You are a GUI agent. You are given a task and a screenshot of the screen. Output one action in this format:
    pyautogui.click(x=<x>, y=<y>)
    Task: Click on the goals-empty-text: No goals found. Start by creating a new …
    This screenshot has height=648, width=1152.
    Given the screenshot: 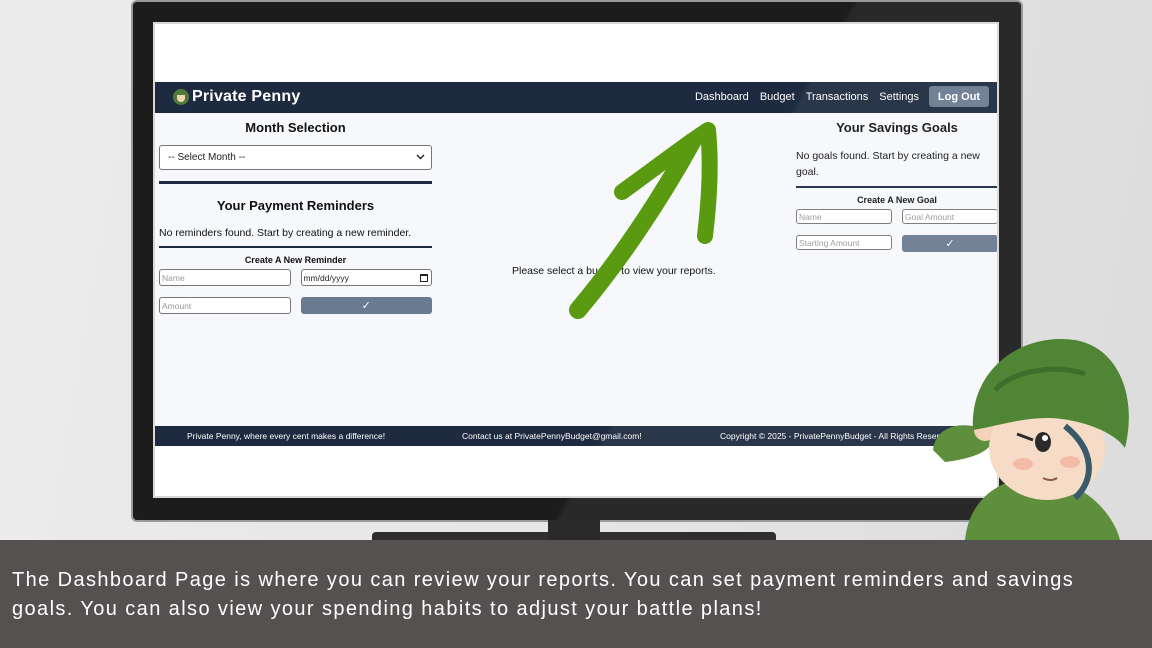 What is the action you would take?
    pyautogui.click(x=888, y=164)
    